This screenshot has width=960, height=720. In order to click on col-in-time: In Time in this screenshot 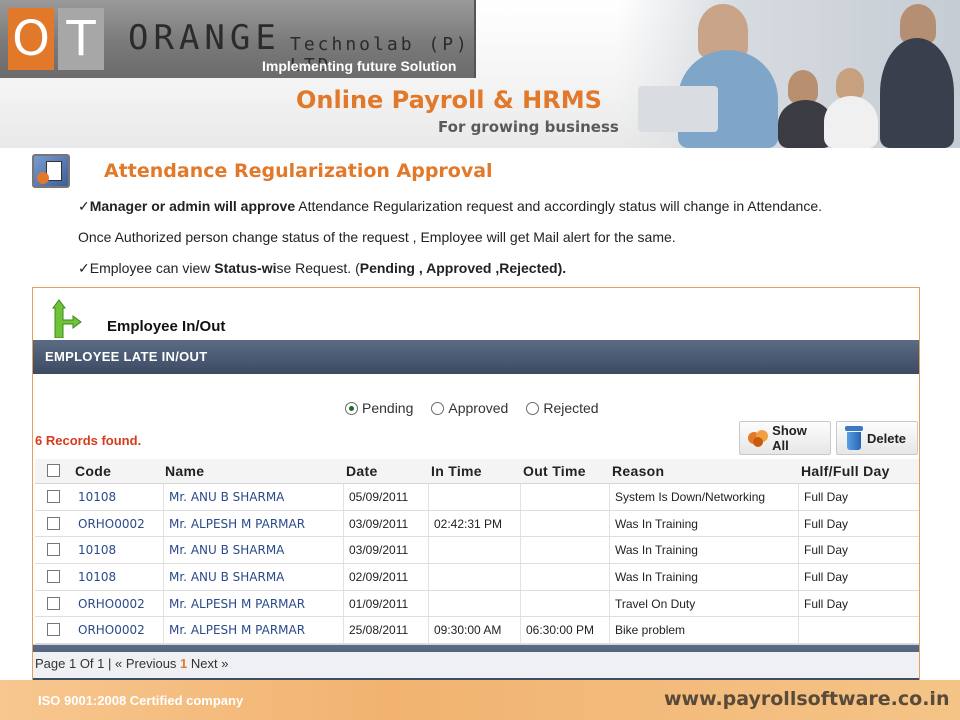, I will do `click(456, 471)`.